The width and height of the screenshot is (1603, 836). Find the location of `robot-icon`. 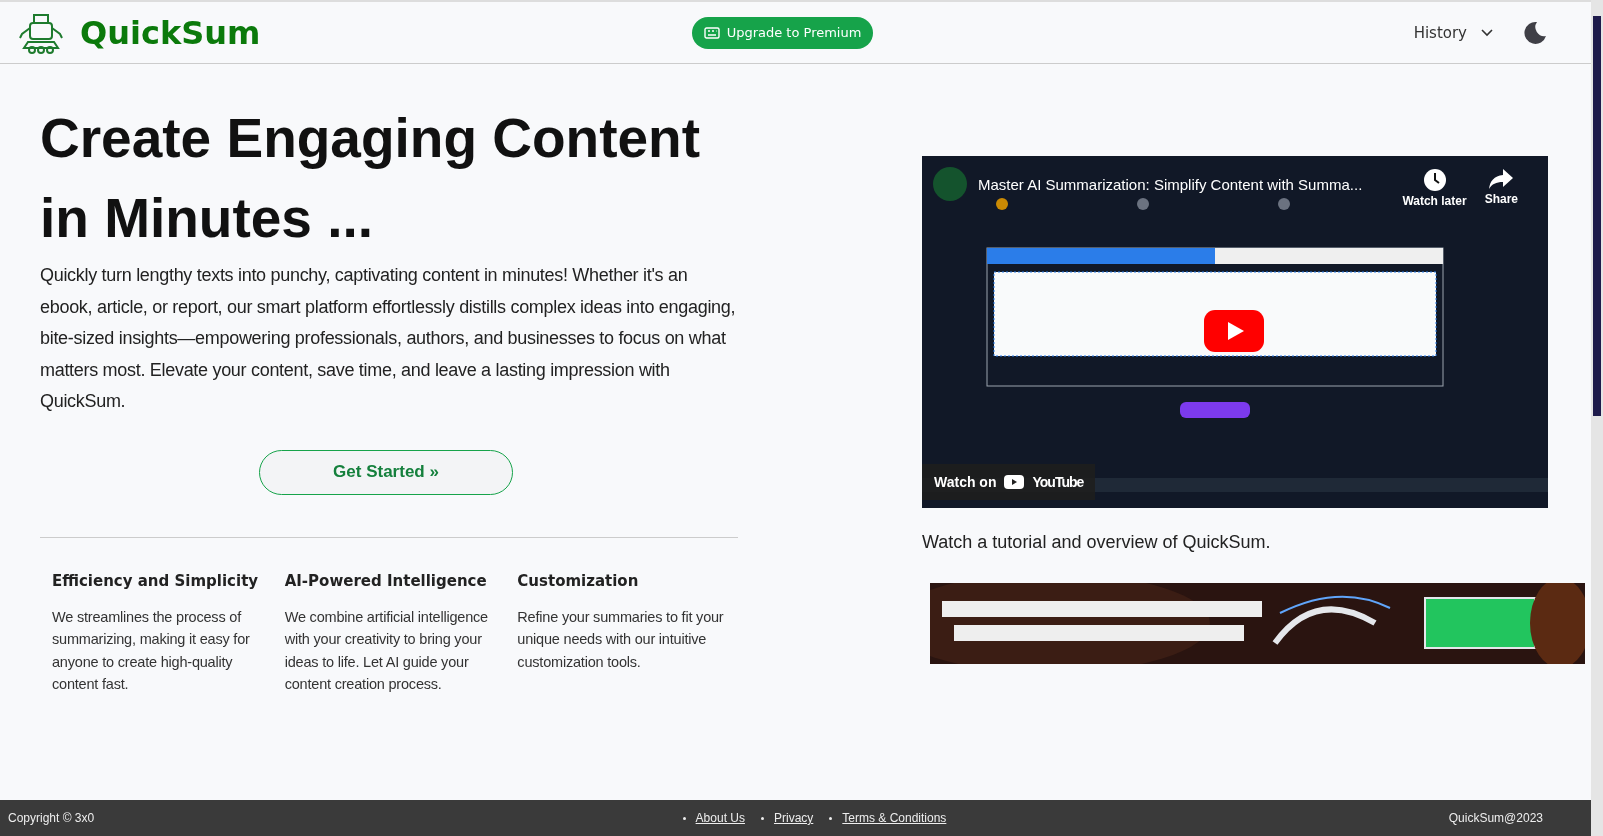

robot-icon is located at coordinates (41, 32).